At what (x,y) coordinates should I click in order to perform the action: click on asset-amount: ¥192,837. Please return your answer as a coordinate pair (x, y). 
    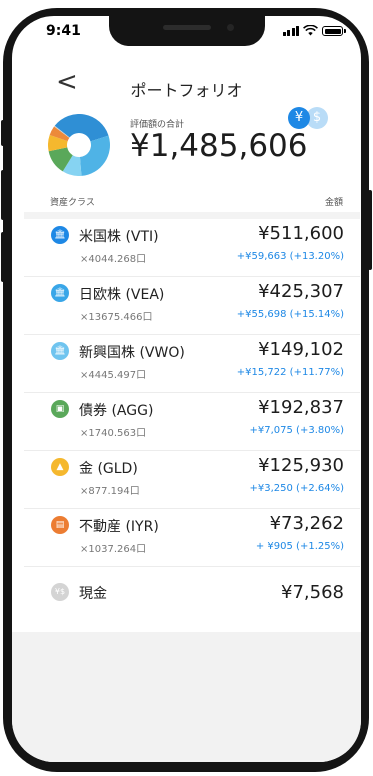
    Looking at the image, I should click on (301, 407).